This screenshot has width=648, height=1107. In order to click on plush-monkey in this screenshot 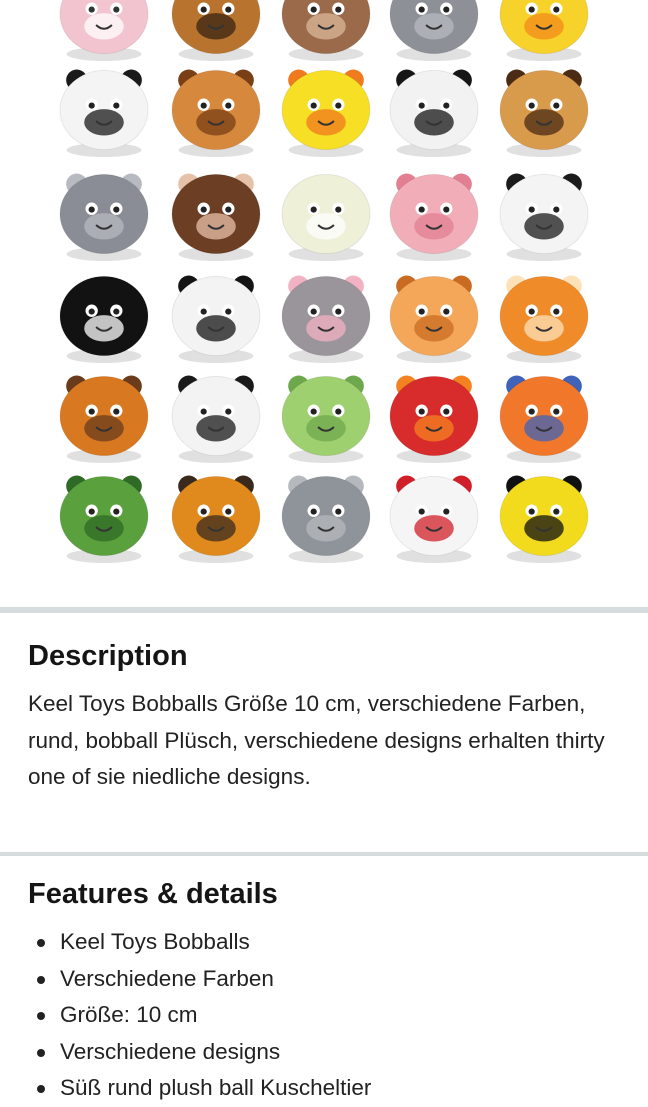, I will do `click(216, 217)`.